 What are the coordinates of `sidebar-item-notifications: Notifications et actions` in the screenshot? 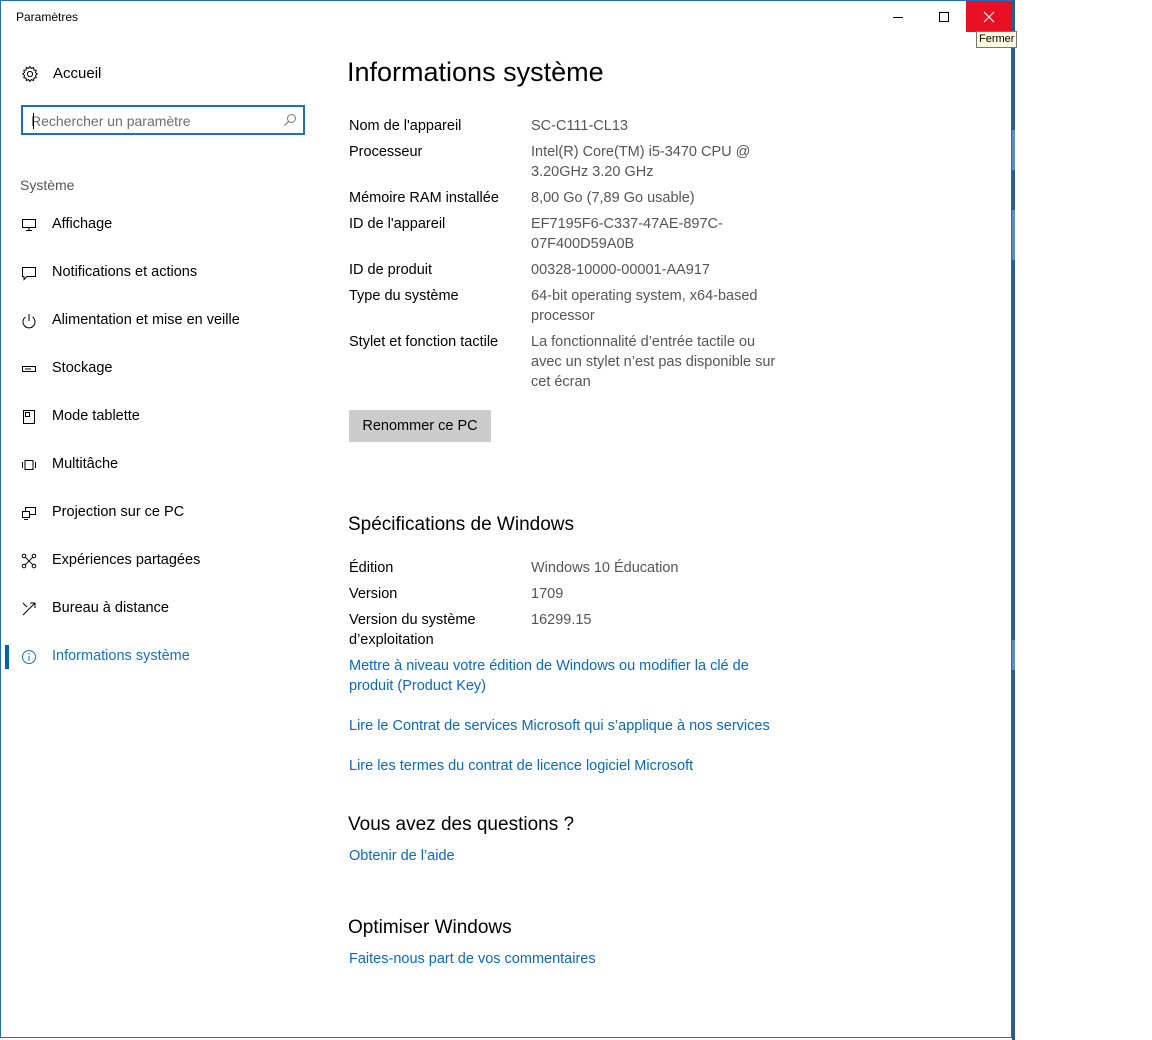 It's located at (156, 273).